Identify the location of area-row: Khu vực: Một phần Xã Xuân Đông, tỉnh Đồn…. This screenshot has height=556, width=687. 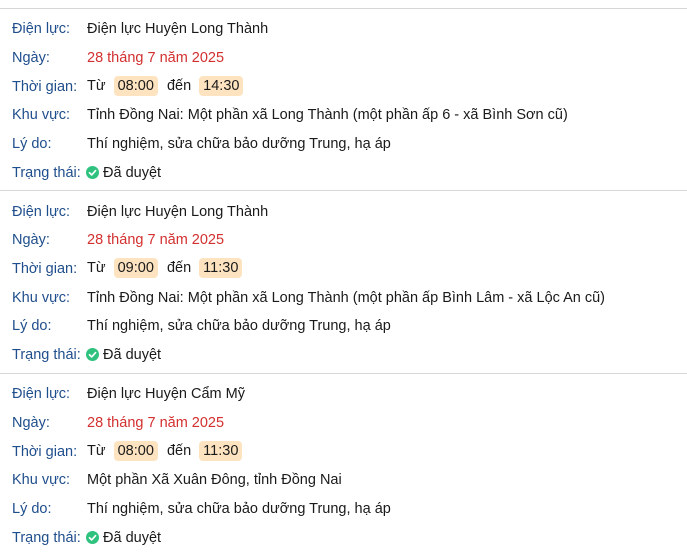
(343, 481).